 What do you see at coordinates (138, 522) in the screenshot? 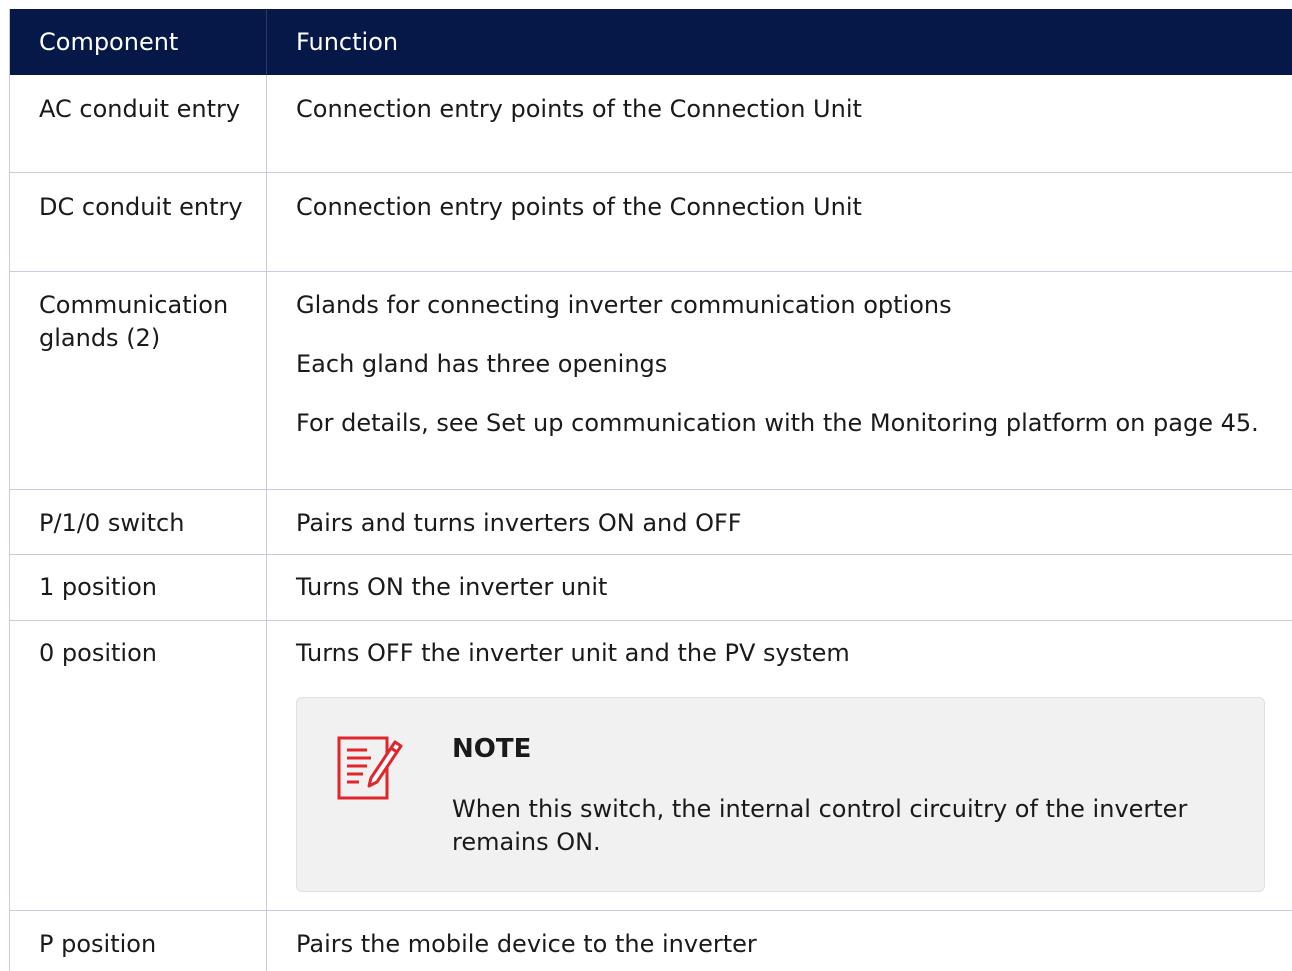
I see `component-cell: P/1/0 switch` at bounding box center [138, 522].